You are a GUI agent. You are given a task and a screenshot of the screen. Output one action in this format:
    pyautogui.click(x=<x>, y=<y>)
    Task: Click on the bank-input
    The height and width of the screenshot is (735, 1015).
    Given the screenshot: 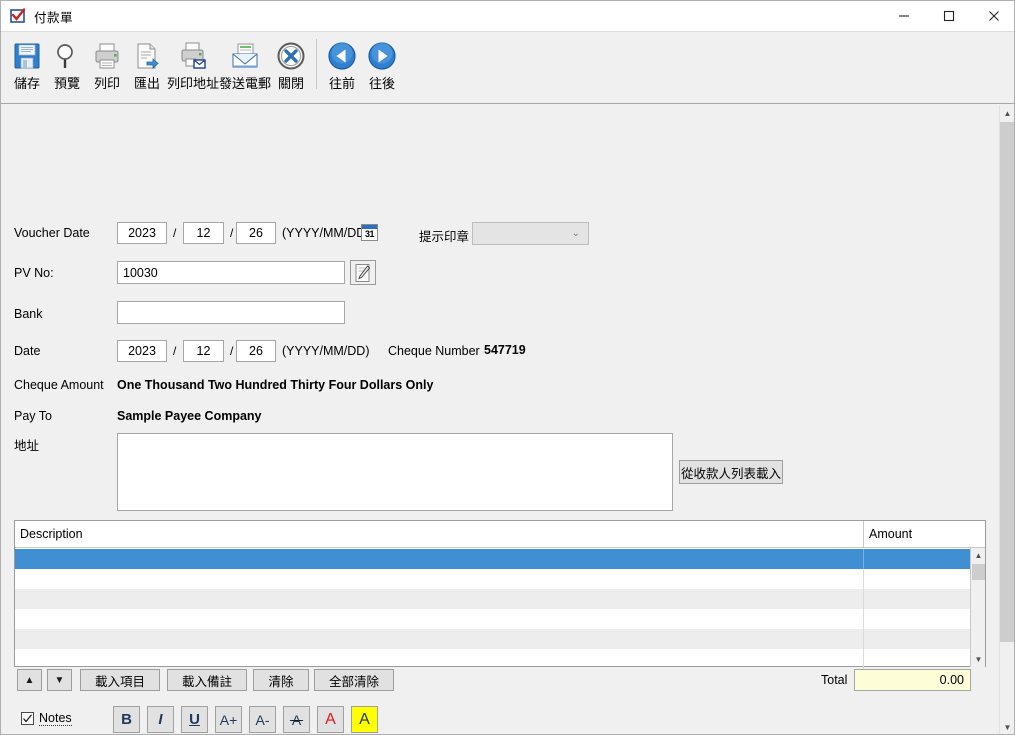 What is the action you would take?
    pyautogui.click(x=231, y=312)
    